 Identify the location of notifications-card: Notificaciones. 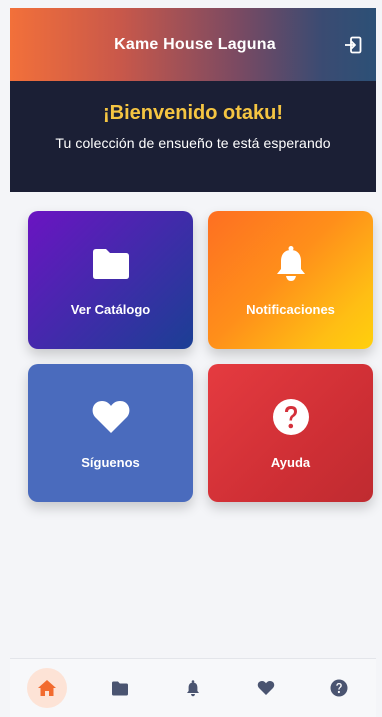
(290, 280).